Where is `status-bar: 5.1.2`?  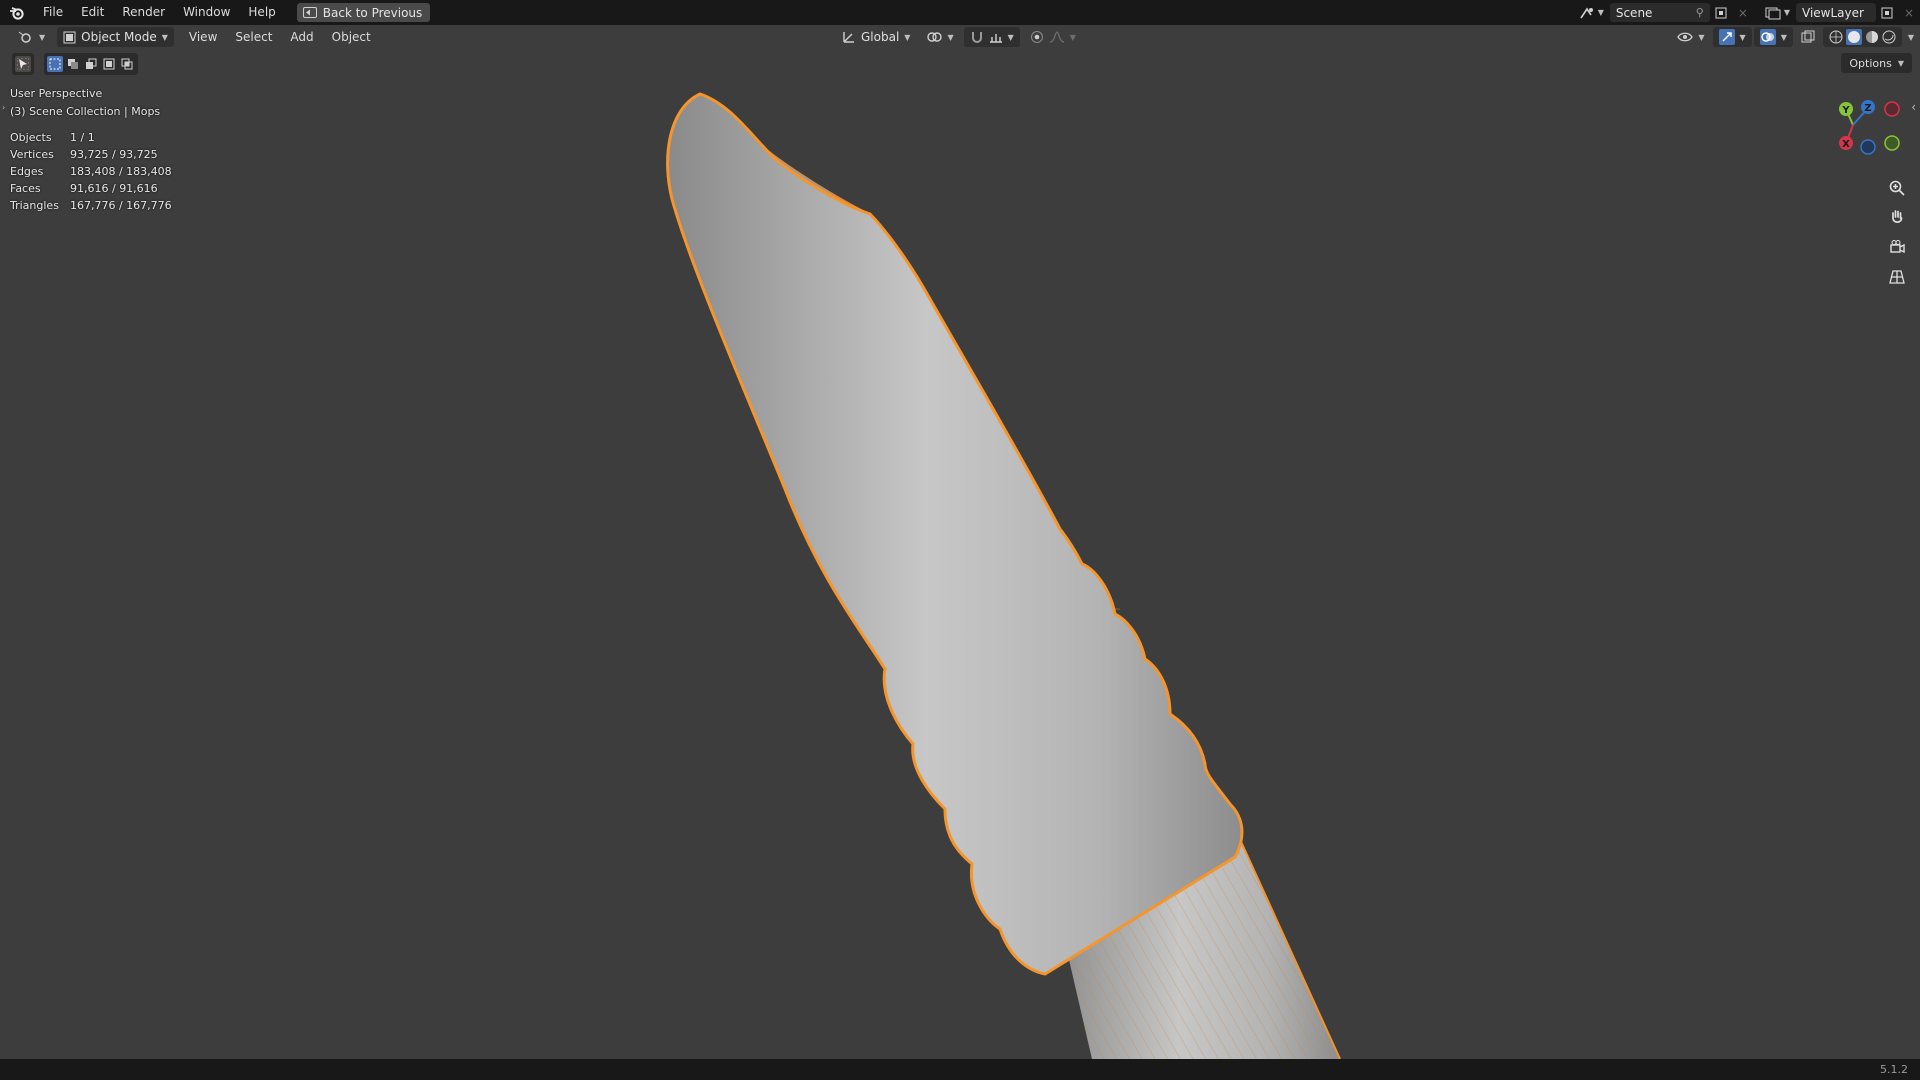 status-bar: 5.1.2 is located at coordinates (960, 1069).